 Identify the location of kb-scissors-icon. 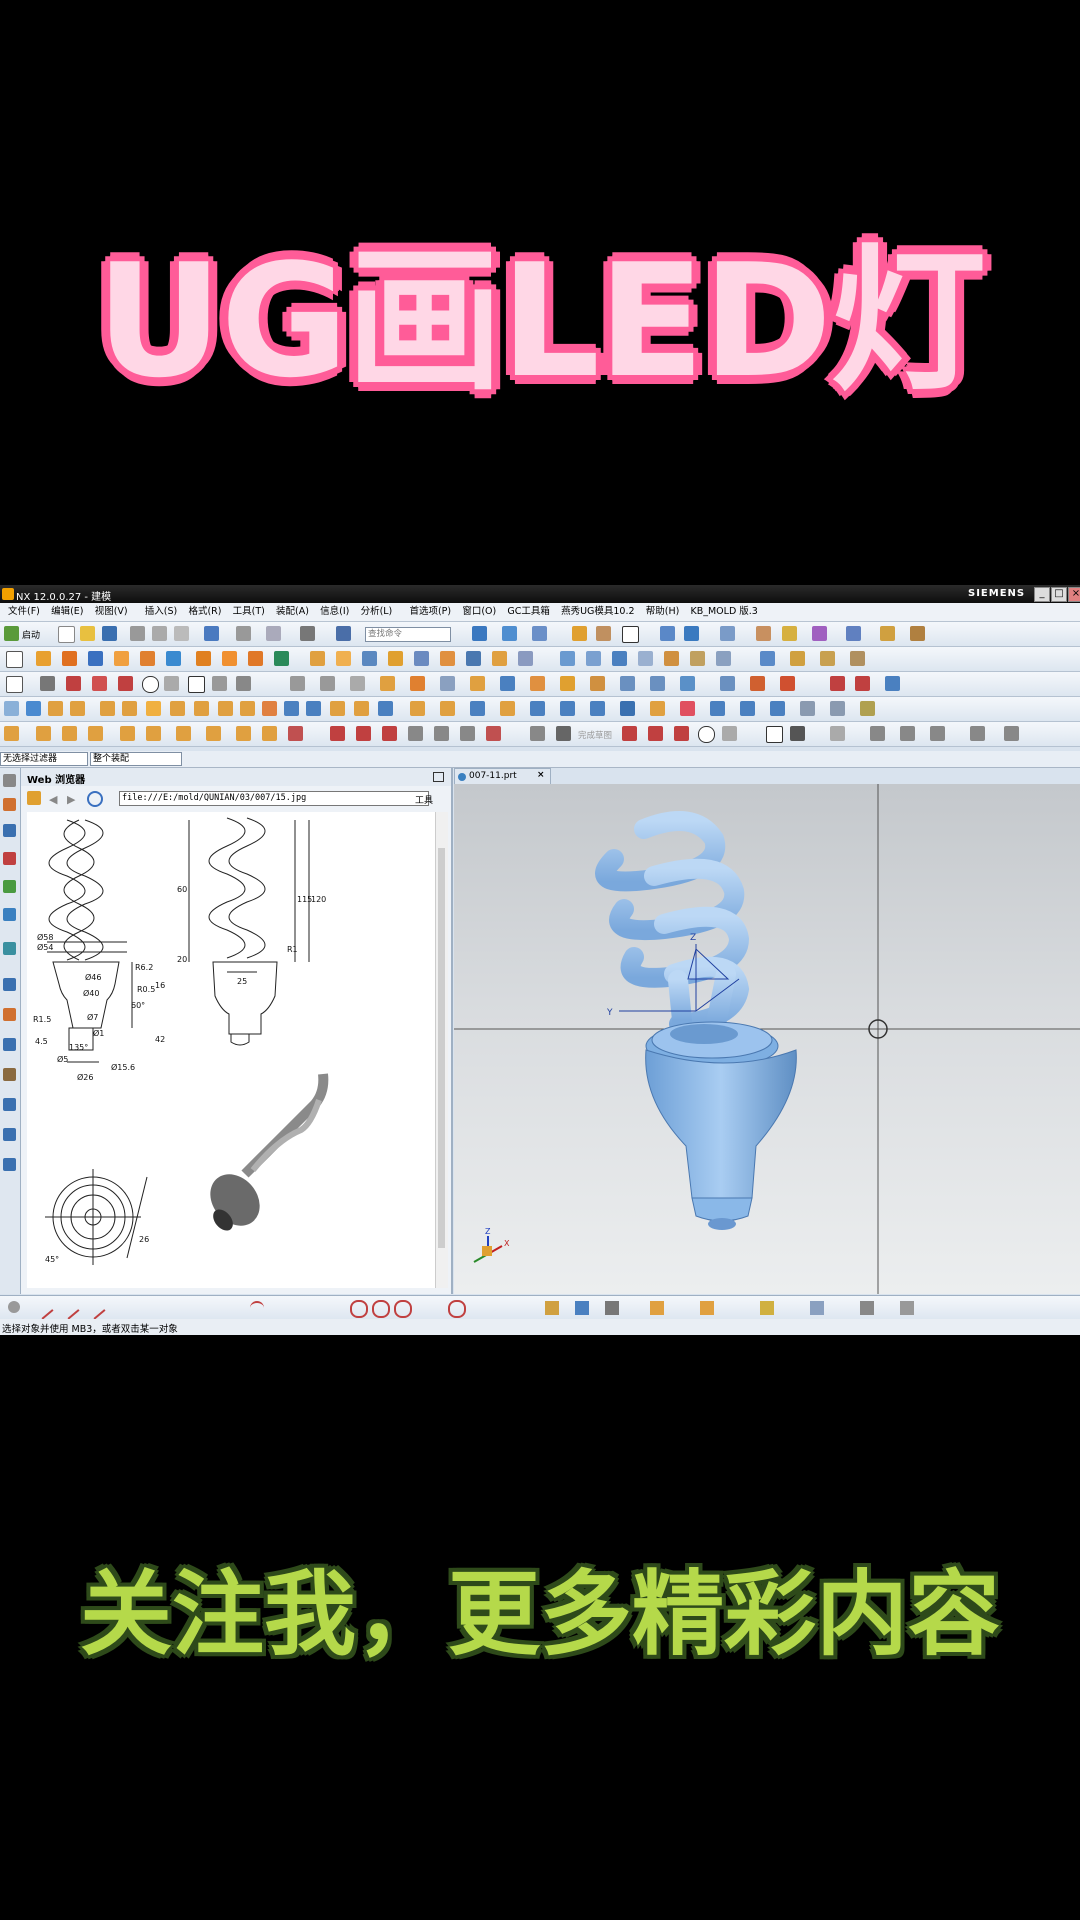
(493, 733).